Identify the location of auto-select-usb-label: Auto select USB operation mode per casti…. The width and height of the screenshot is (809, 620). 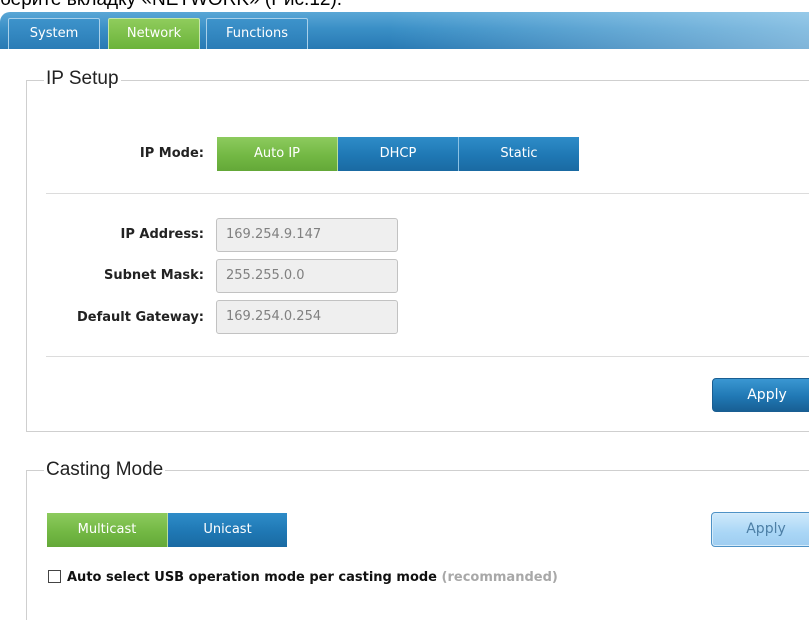
(312, 577).